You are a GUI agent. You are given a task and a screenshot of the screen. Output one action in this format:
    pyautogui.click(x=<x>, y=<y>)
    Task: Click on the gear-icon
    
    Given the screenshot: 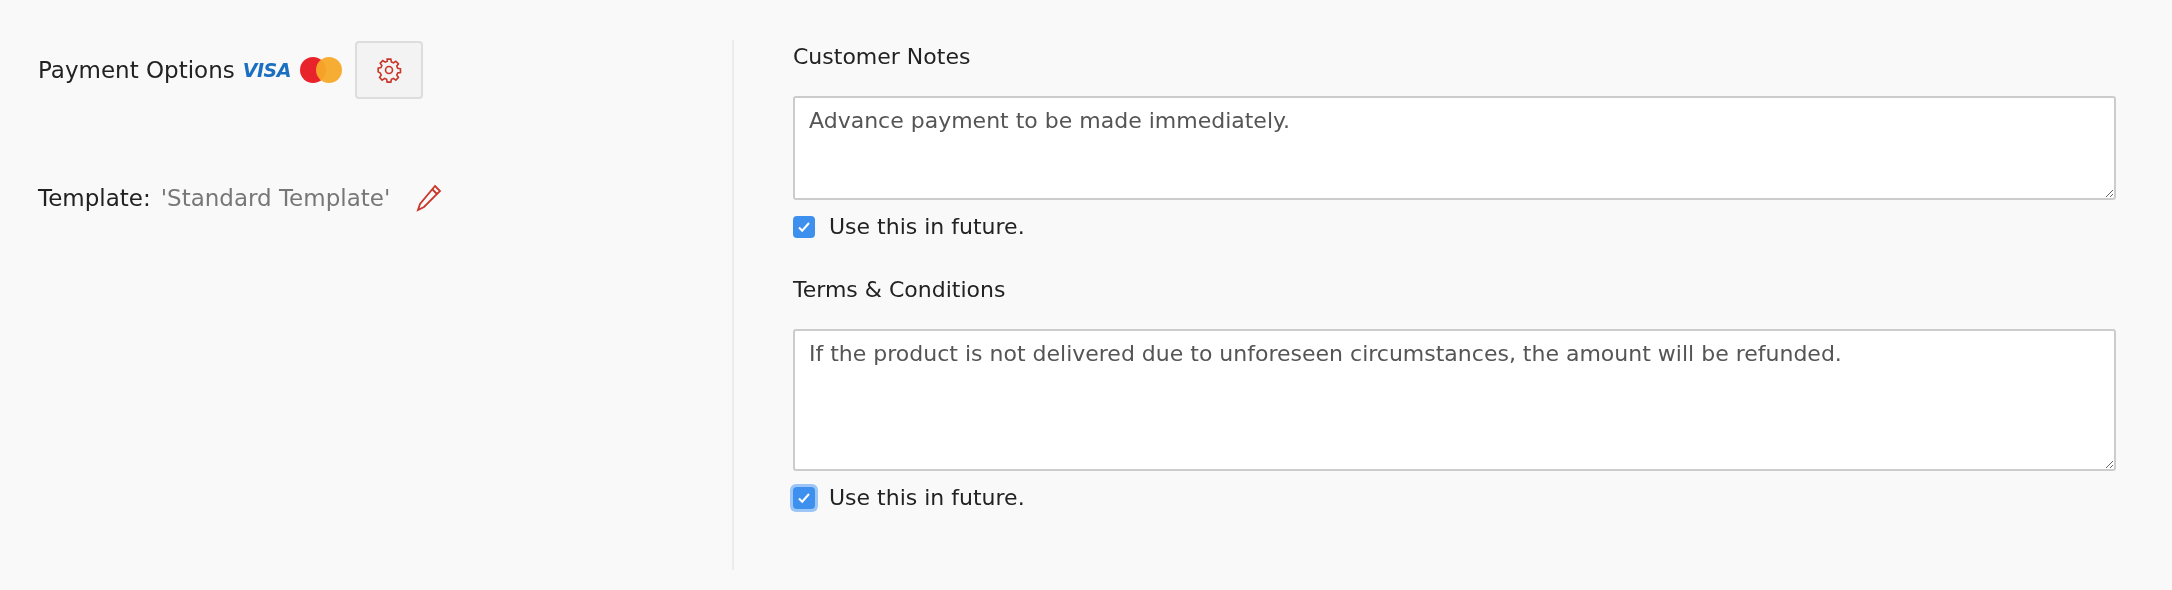 What is the action you would take?
    pyautogui.click(x=388, y=70)
    